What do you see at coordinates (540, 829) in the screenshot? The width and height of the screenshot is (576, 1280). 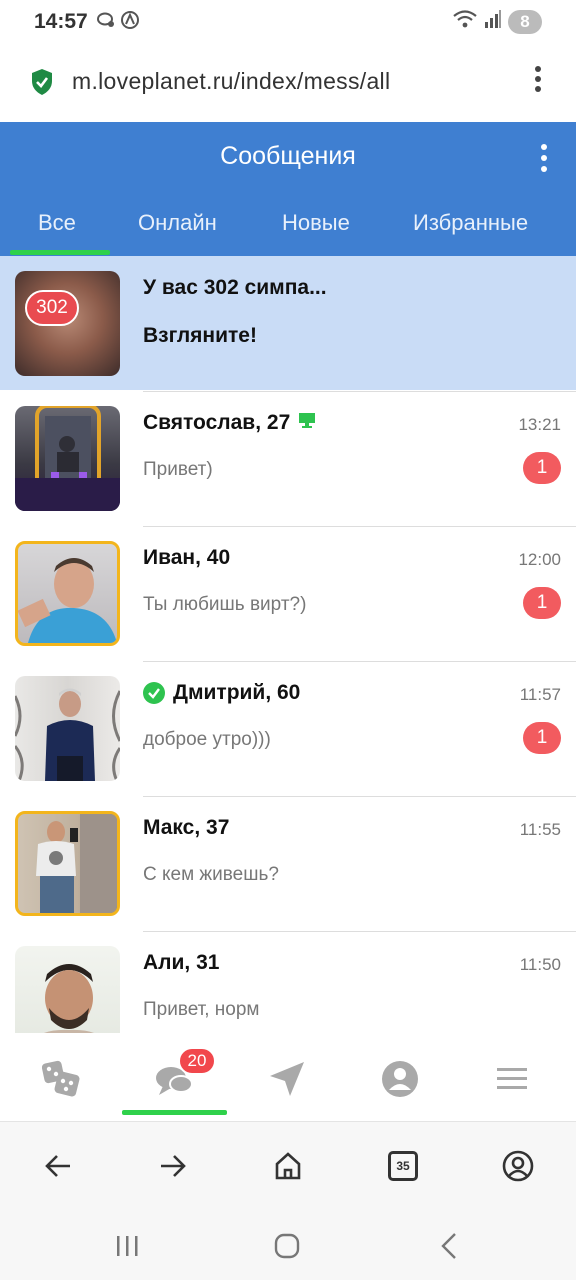 I see `message-time: 11:55` at bounding box center [540, 829].